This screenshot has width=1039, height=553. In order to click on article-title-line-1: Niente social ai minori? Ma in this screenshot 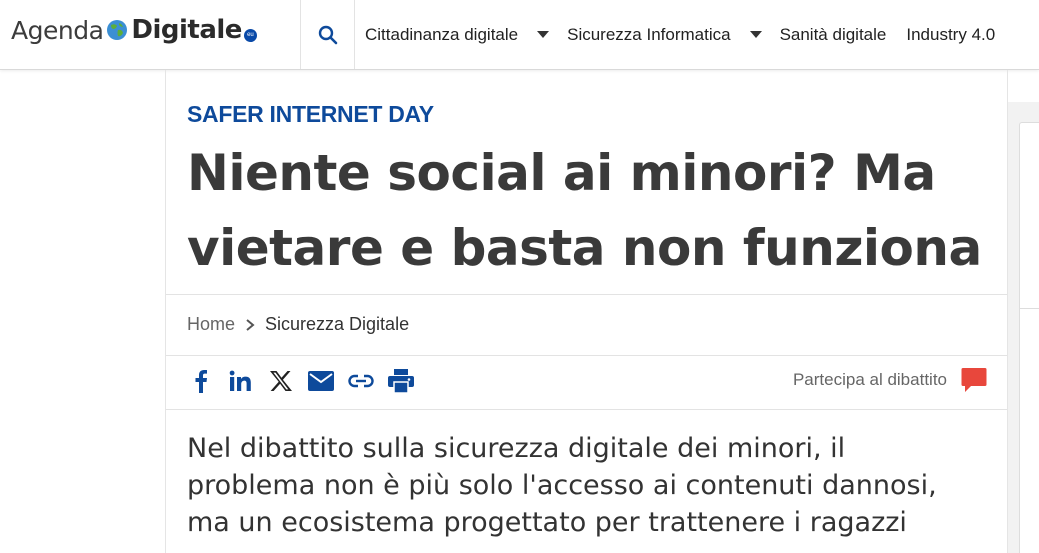, I will do `click(561, 173)`.